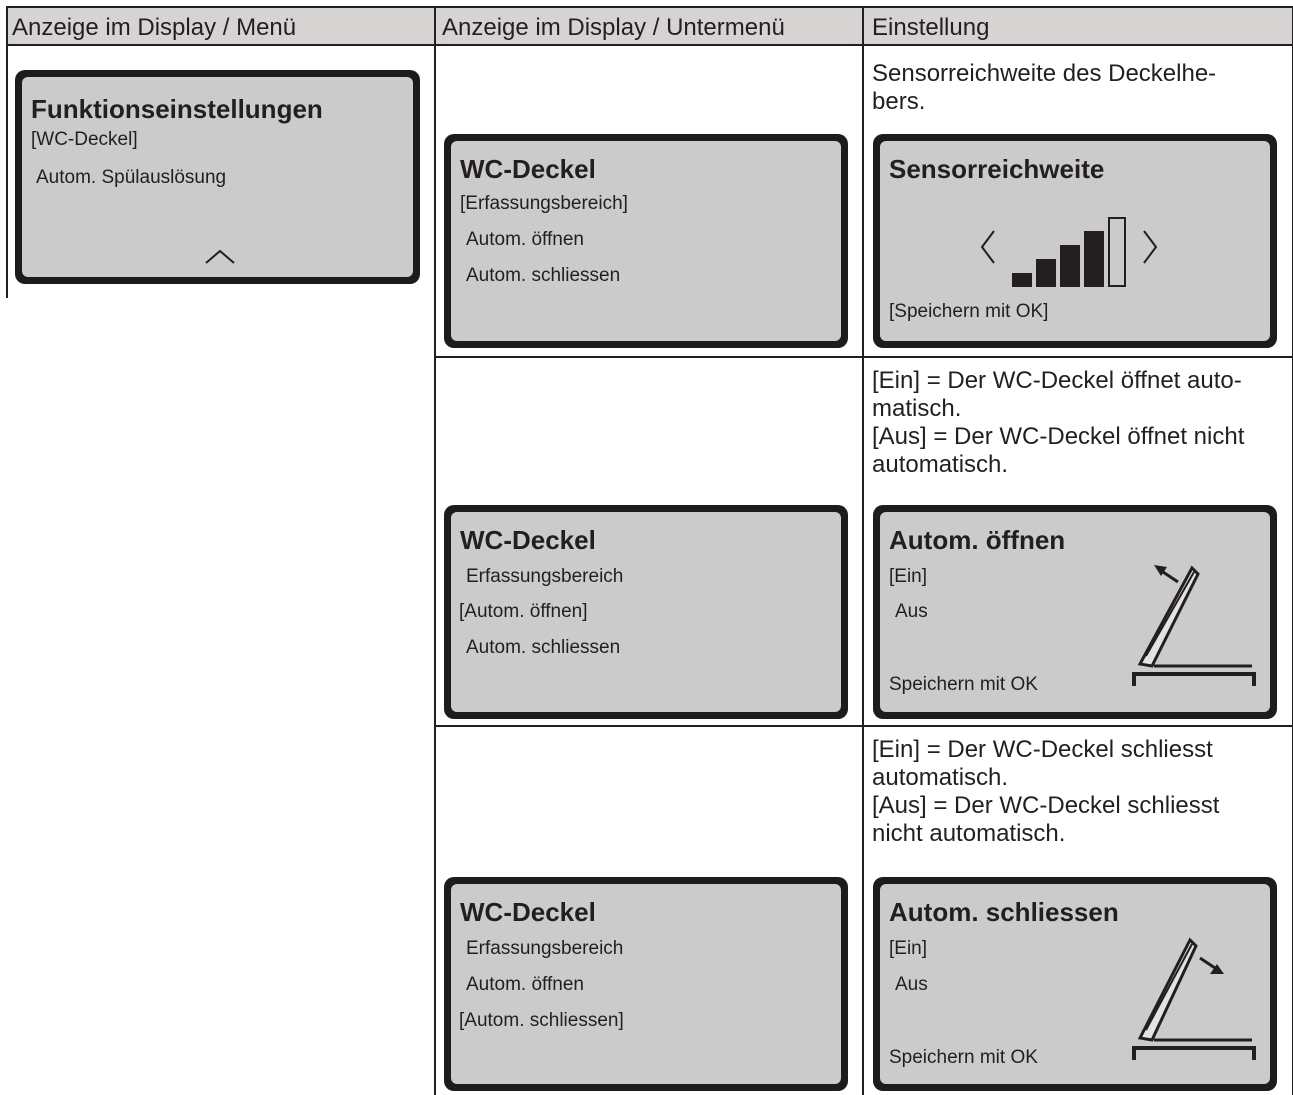 The width and height of the screenshot is (1293, 1095). What do you see at coordinates (649, 45) in the screenshot?
I see `table-header-border` at bounding box center [649, 45].